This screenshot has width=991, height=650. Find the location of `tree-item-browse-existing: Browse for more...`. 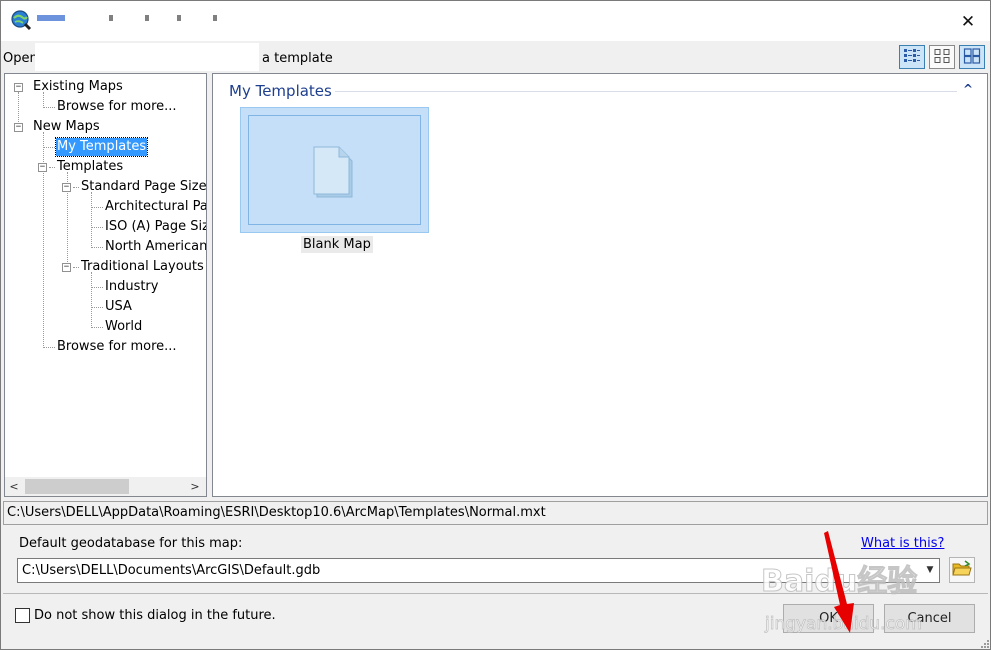

tree-item-browse-existing: Browse for more... is located at coordinates (117, 107).